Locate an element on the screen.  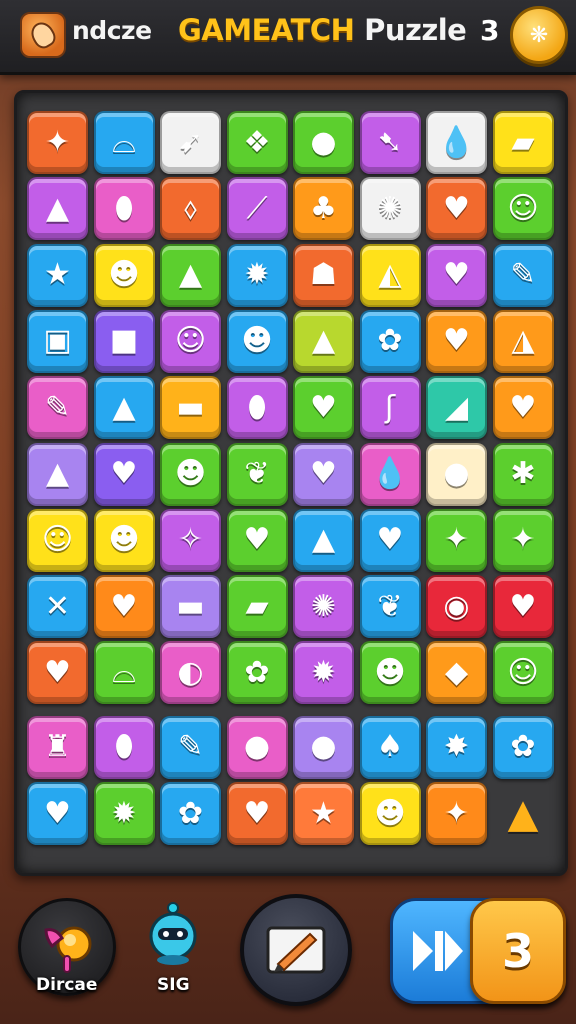
tile-r10-c7: ▲ is located at coordinates (523, 813).